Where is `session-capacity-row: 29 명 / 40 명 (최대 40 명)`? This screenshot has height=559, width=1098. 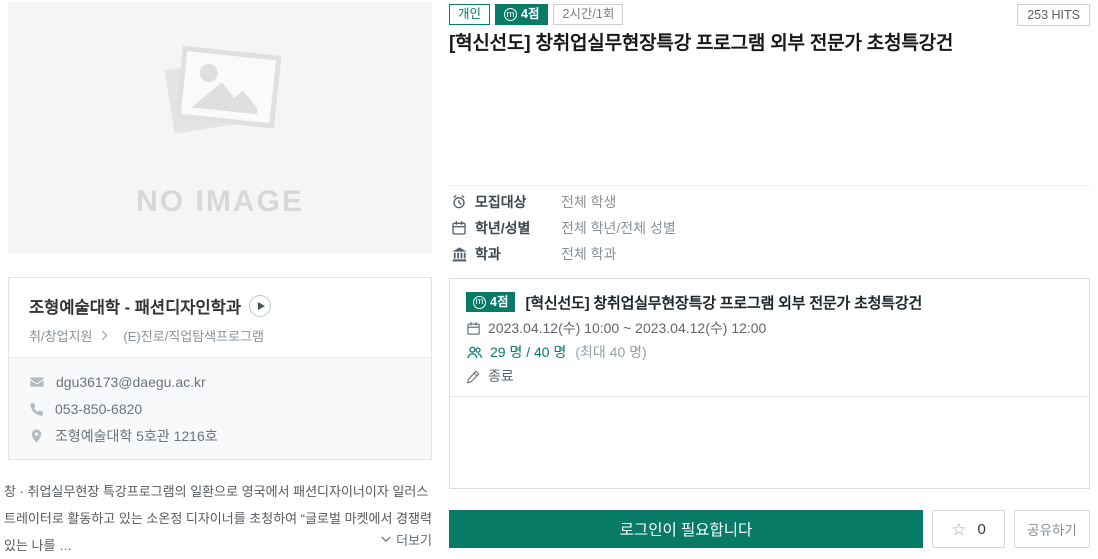 session-capacity-row: 29 명 / 40 명 (최대 40 명) is located at coordinates (769, 352).